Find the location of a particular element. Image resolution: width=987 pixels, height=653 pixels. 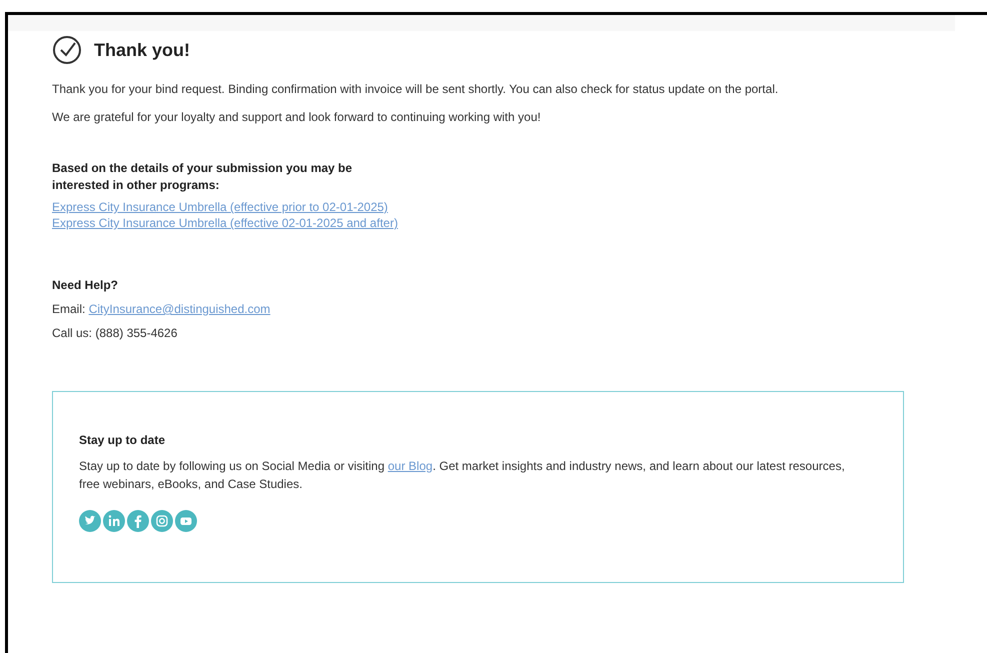

program-link: Express City Insurance Umbrella (effective prior to 02-01-2025) is located at coordinates (220, 207).